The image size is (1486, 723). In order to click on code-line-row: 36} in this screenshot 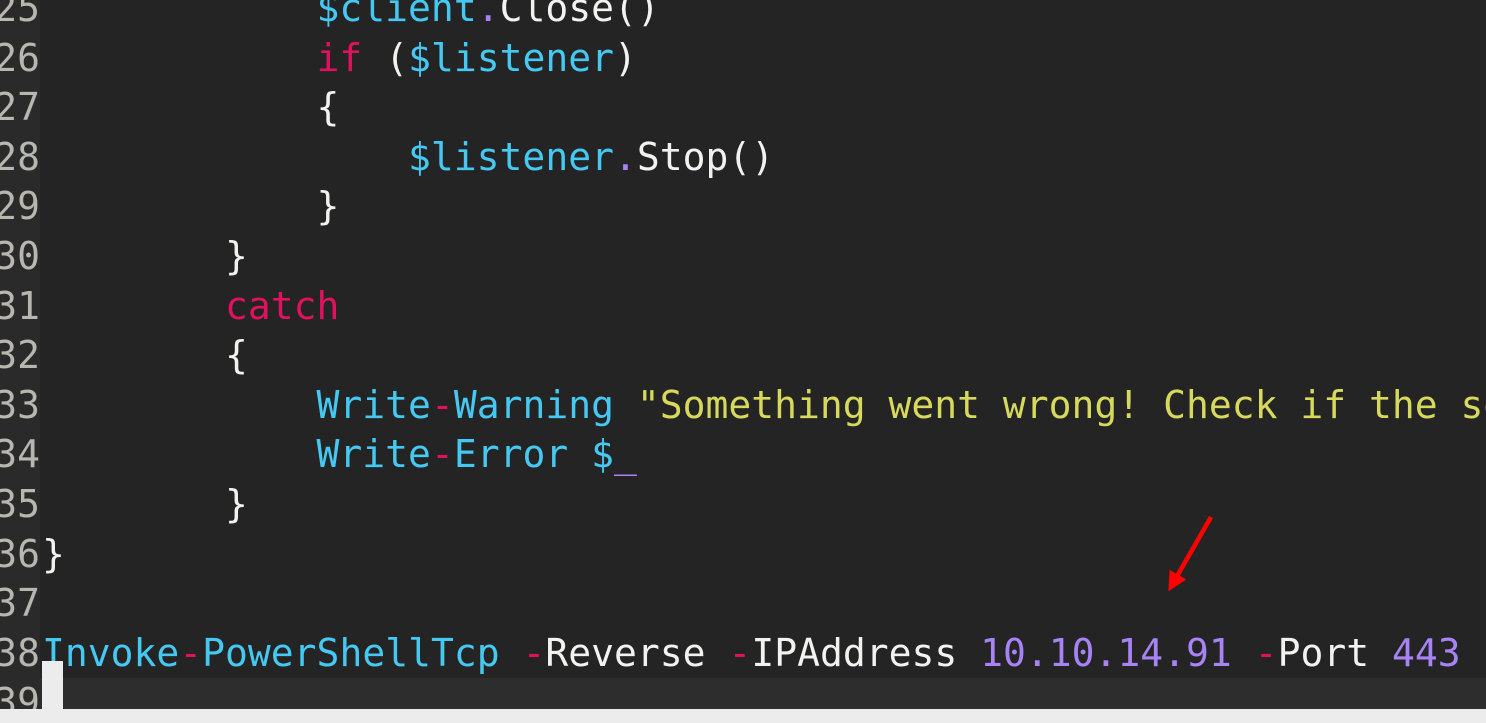, I will do `click(743, 554)`.